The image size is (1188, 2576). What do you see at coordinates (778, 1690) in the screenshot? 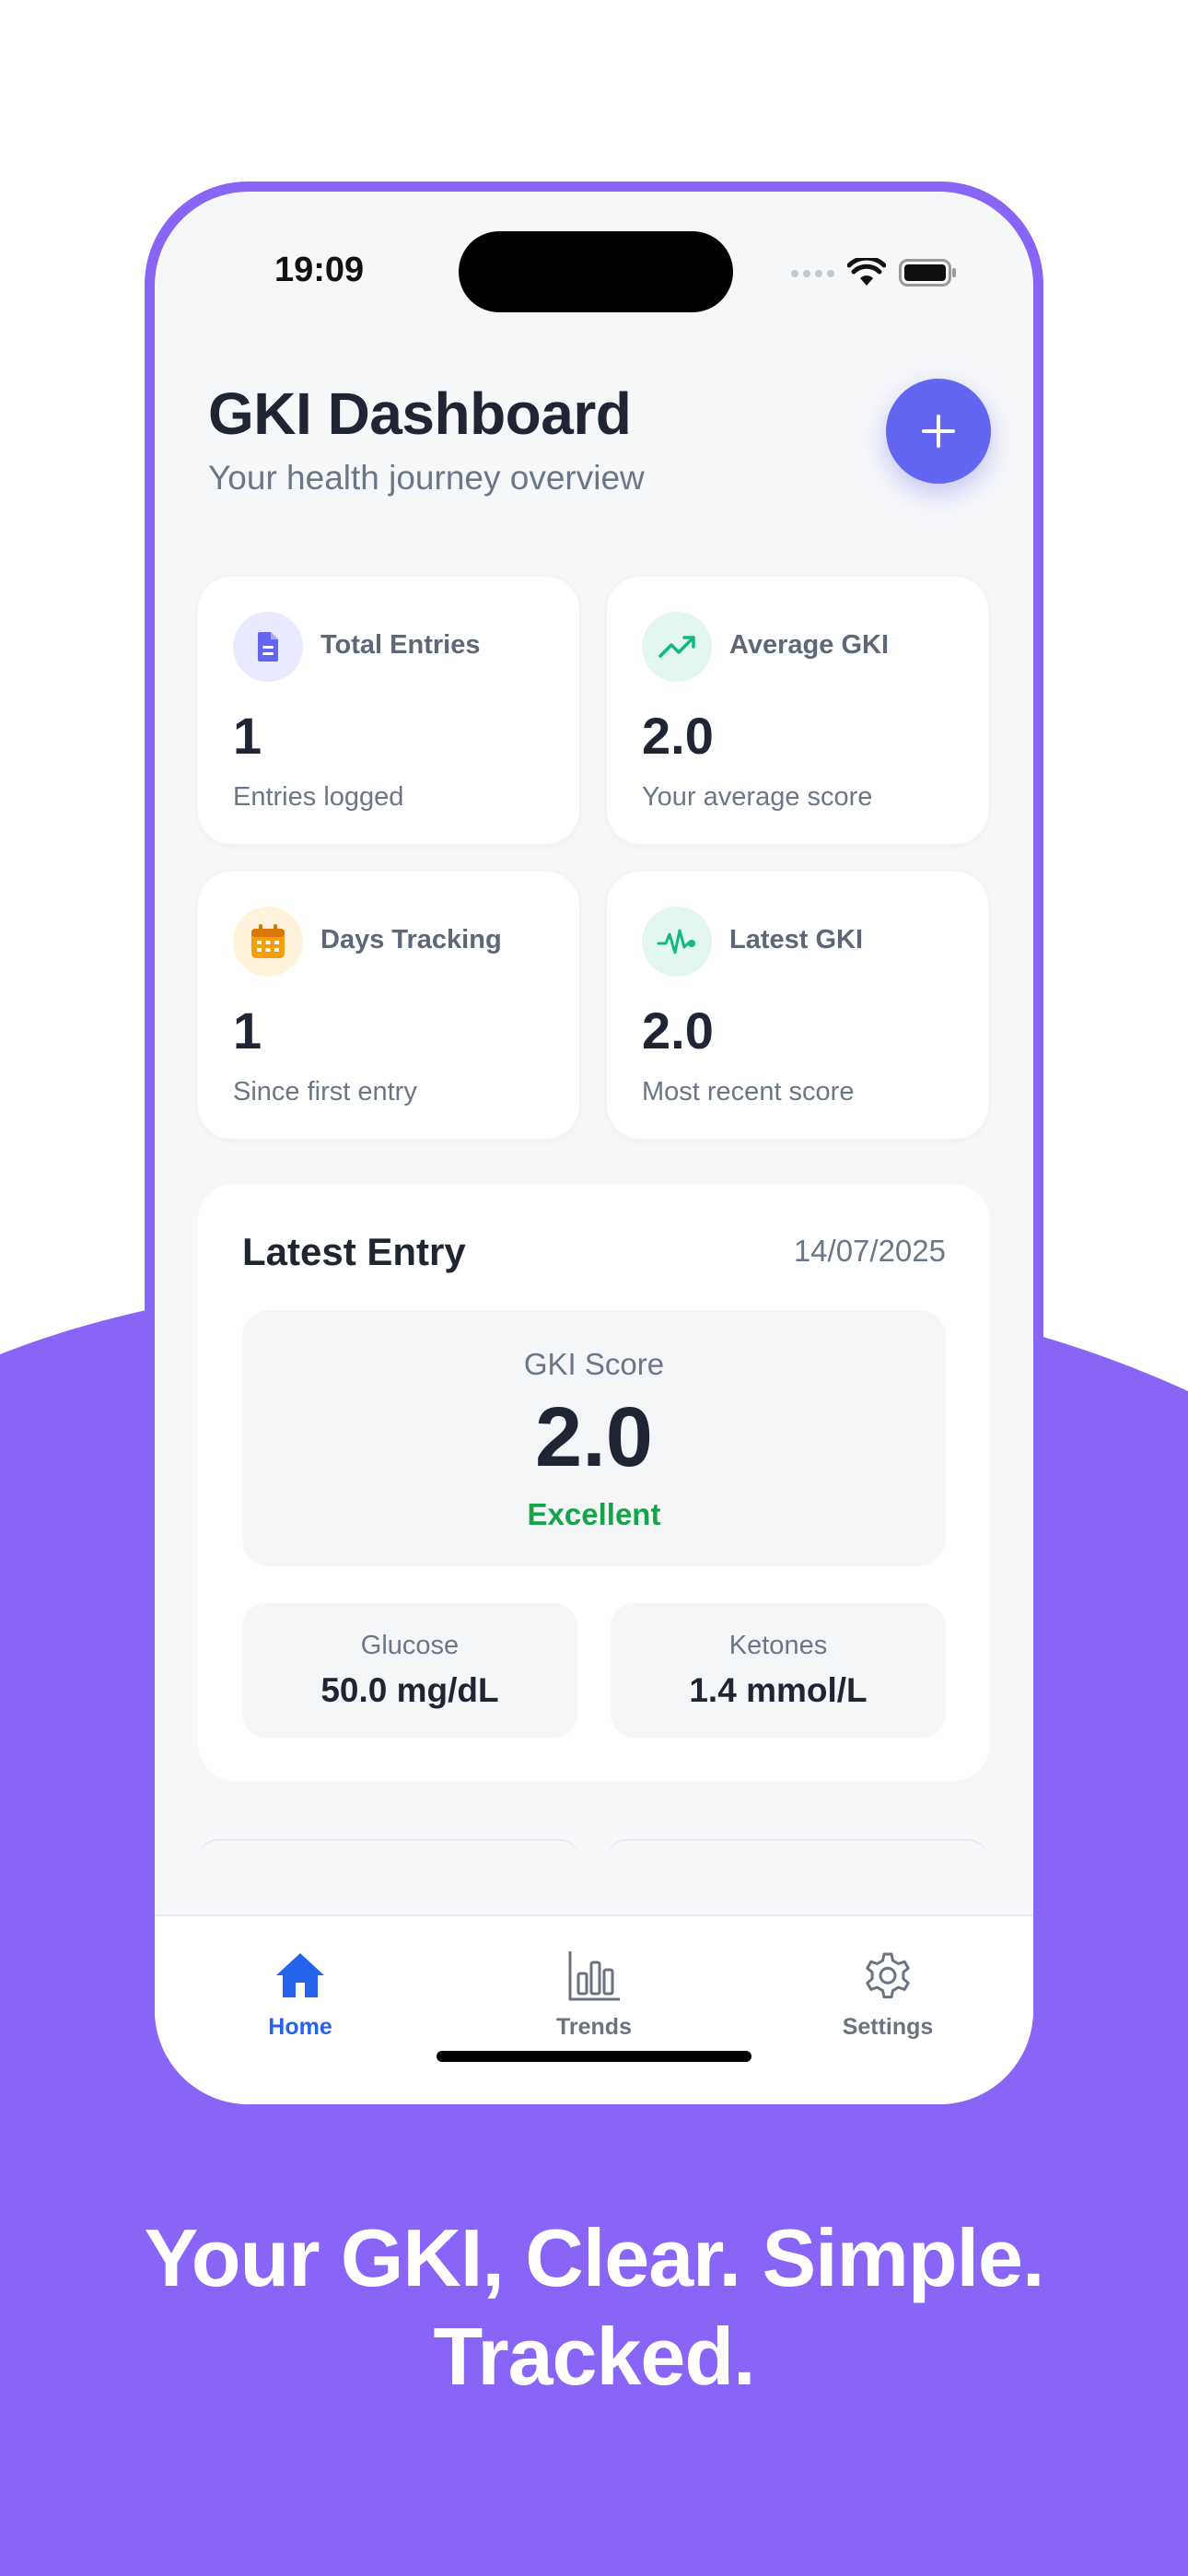
I see `ketones-value: 1.4 mmol/L` at bounding box center [778, 1690].